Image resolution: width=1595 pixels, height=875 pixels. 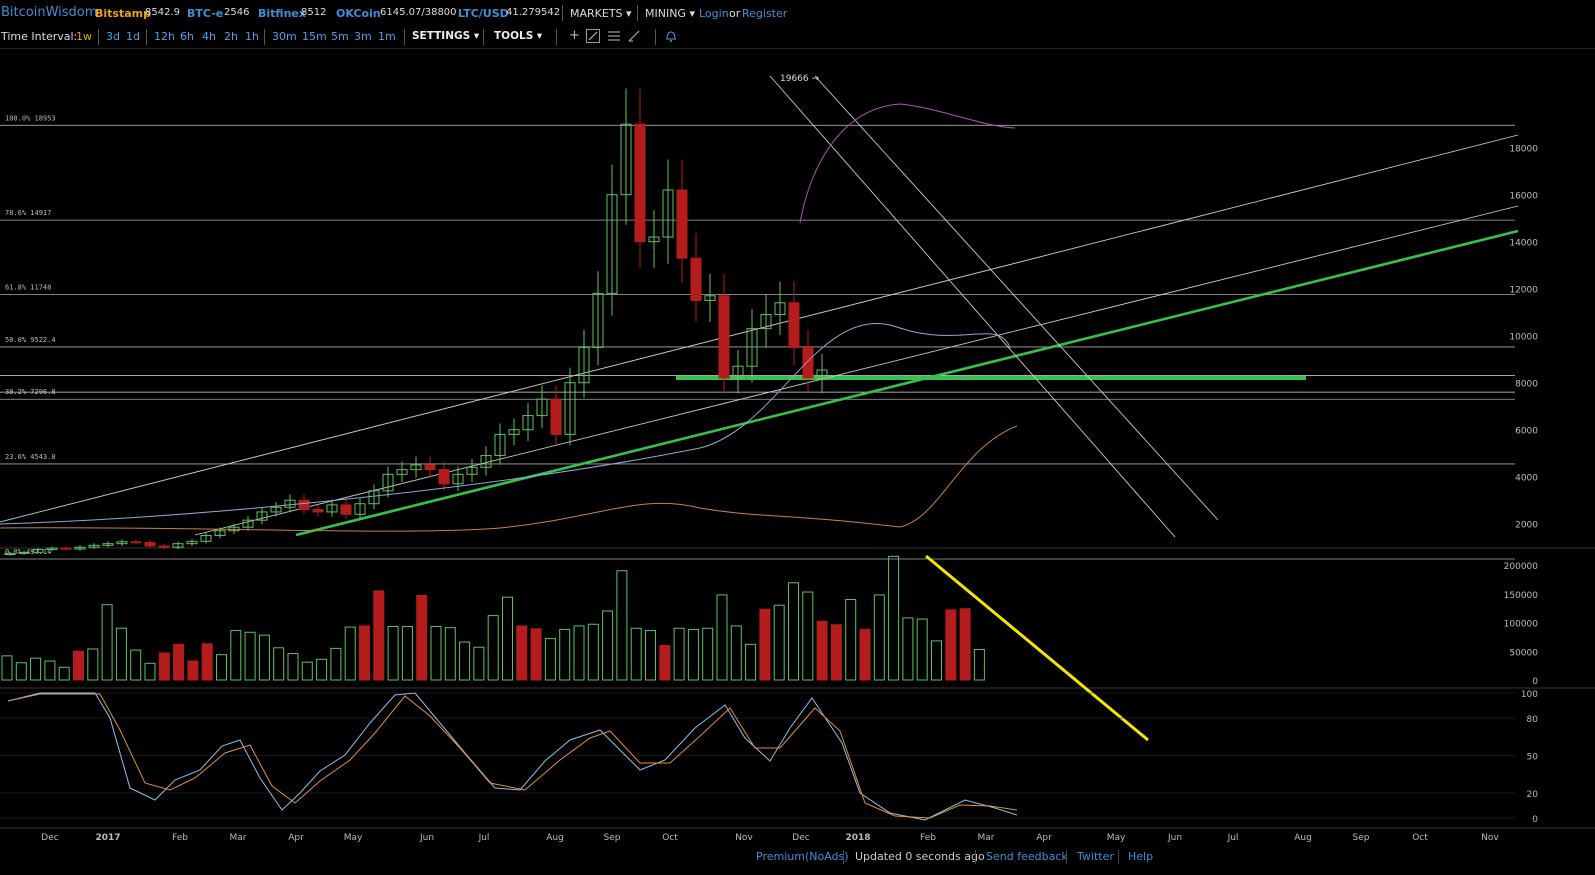 What do you see at coordinates (209, 36) in the screenshot?
I see `interval-4h-button: 4h` at bounding box center [209, 36].